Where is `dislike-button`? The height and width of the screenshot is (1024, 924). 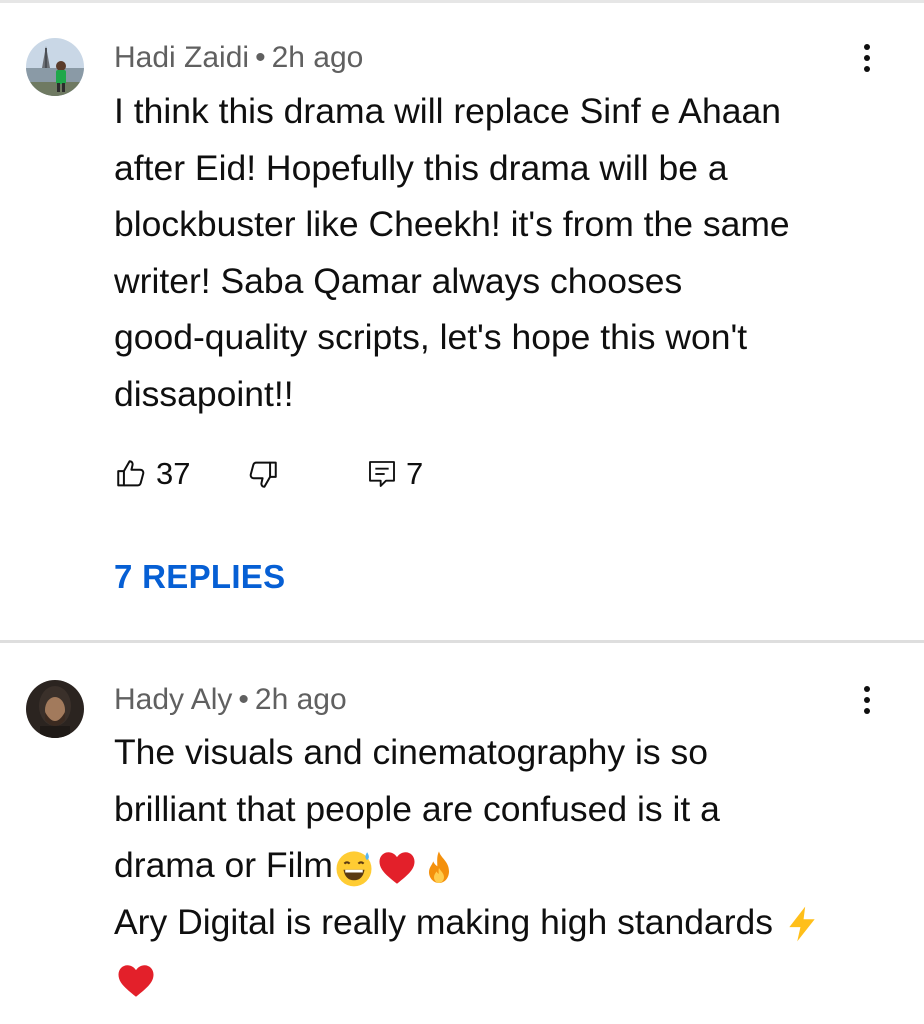
dislike-button is located at coordinates (263, 474).